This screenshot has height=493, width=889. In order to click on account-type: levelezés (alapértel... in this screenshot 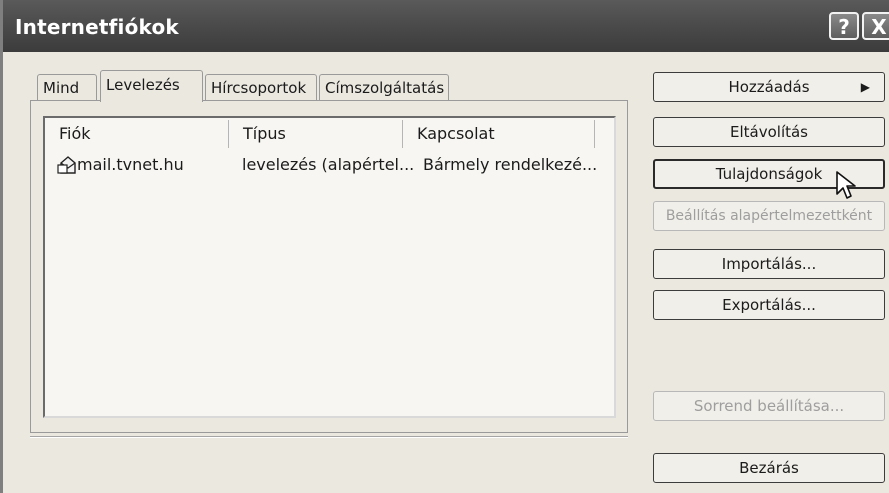, I will do `click(328, 164)`.